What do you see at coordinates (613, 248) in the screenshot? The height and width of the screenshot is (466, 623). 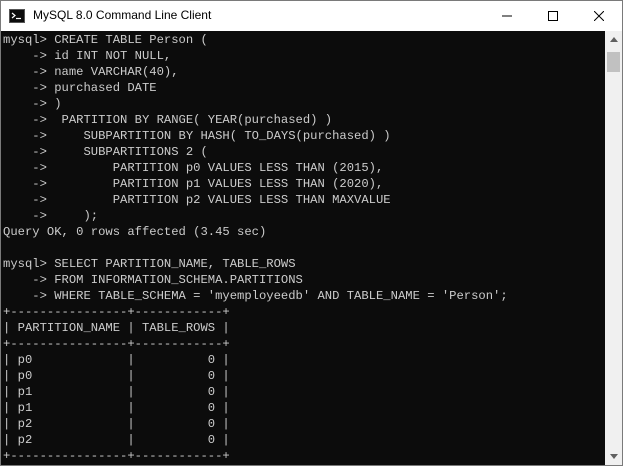 I see `vertical-scrollbar` at bounding box center [613, 248].